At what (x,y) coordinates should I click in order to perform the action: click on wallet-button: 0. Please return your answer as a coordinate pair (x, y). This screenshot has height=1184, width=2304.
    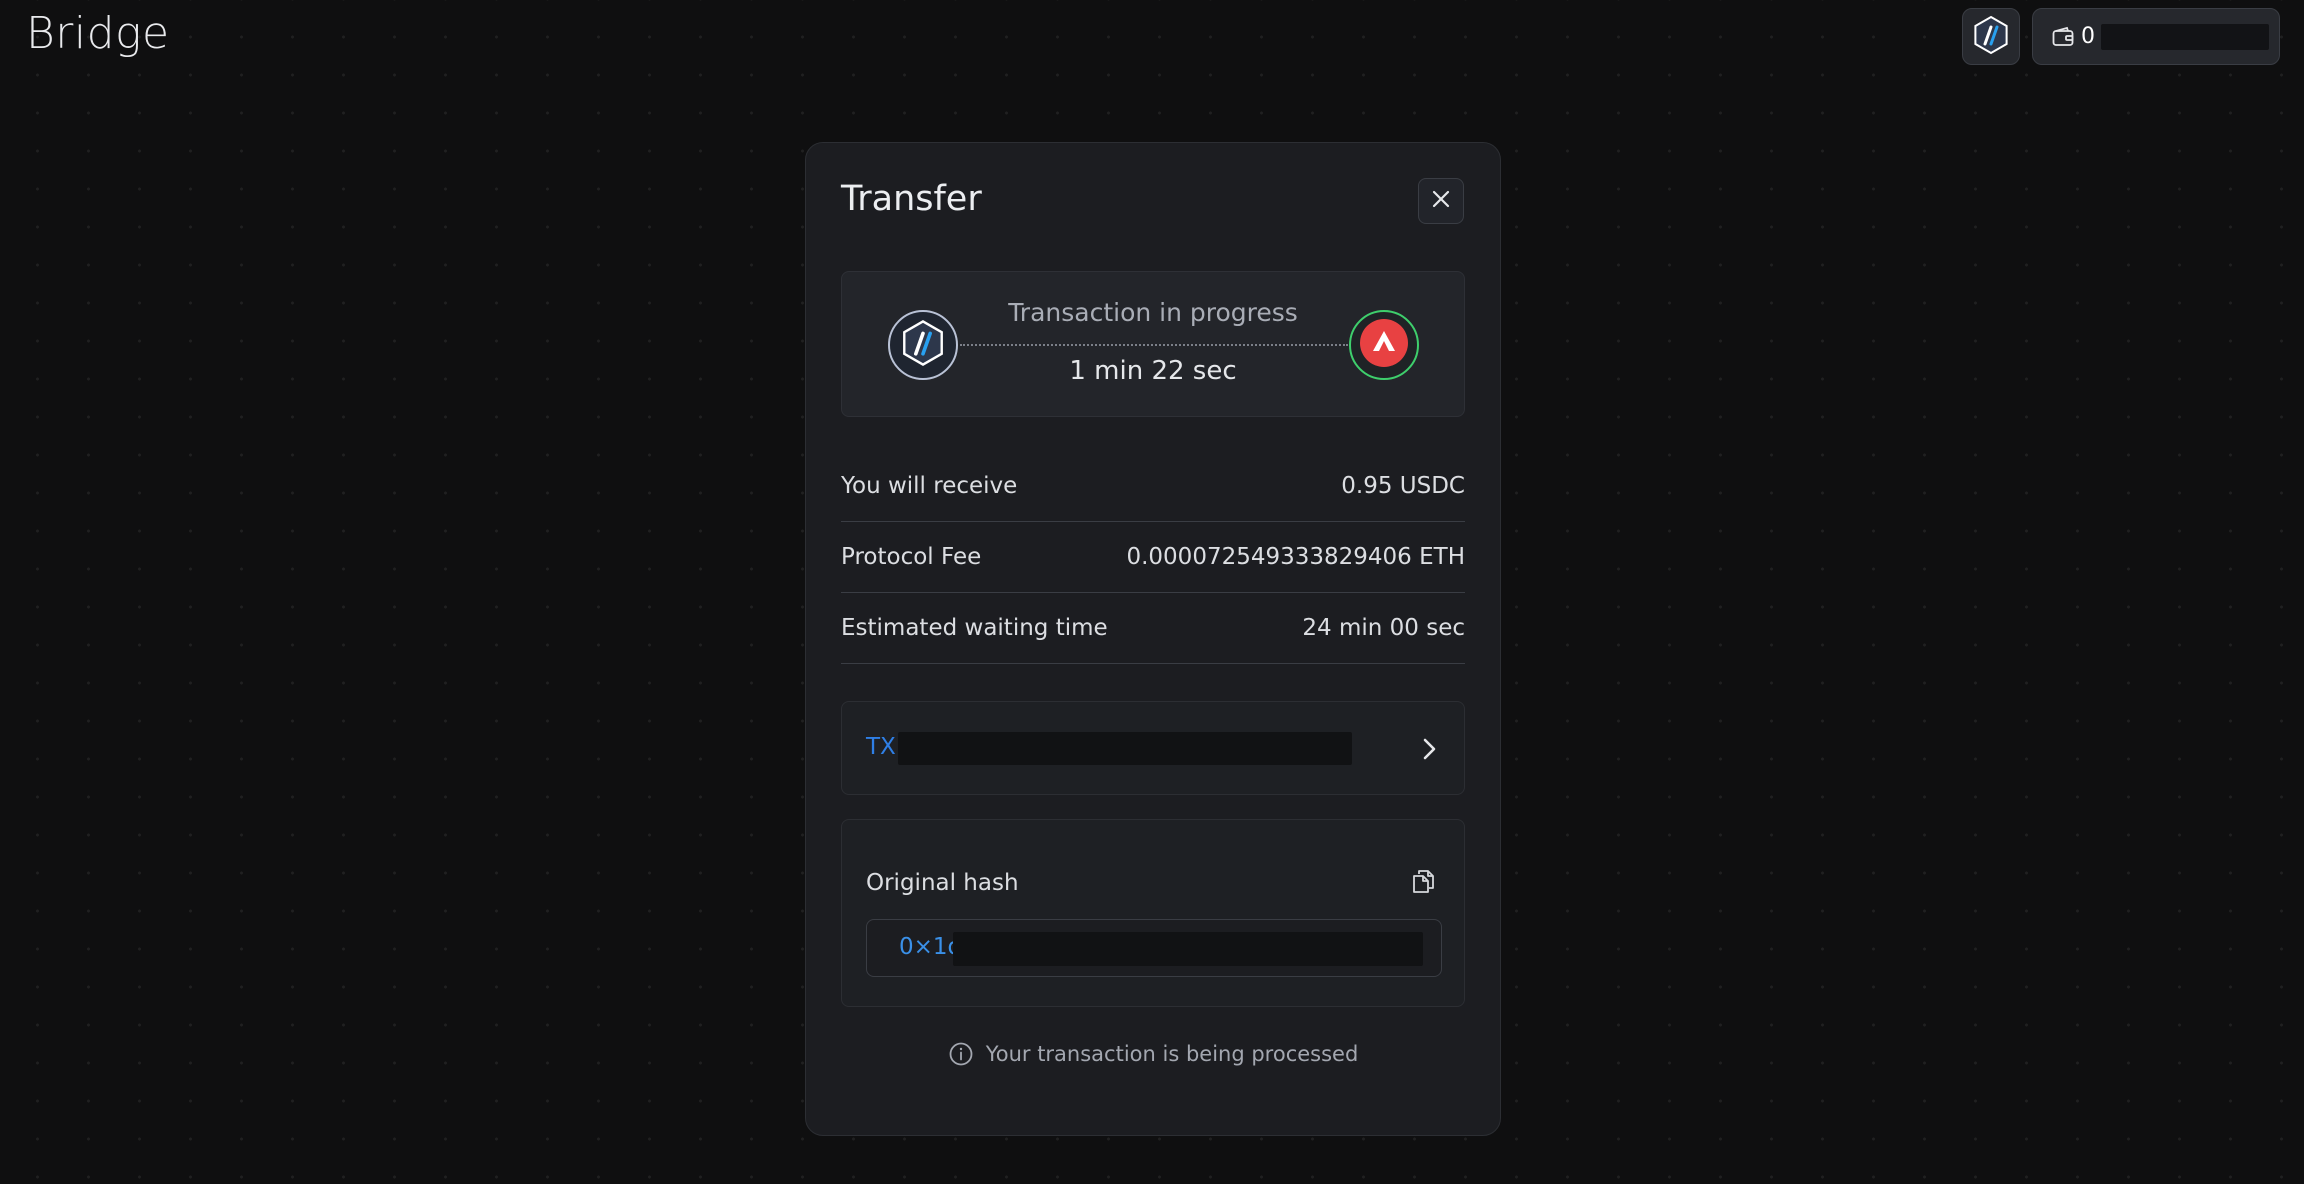
    Looking at the image, I should click on (2156, 36).